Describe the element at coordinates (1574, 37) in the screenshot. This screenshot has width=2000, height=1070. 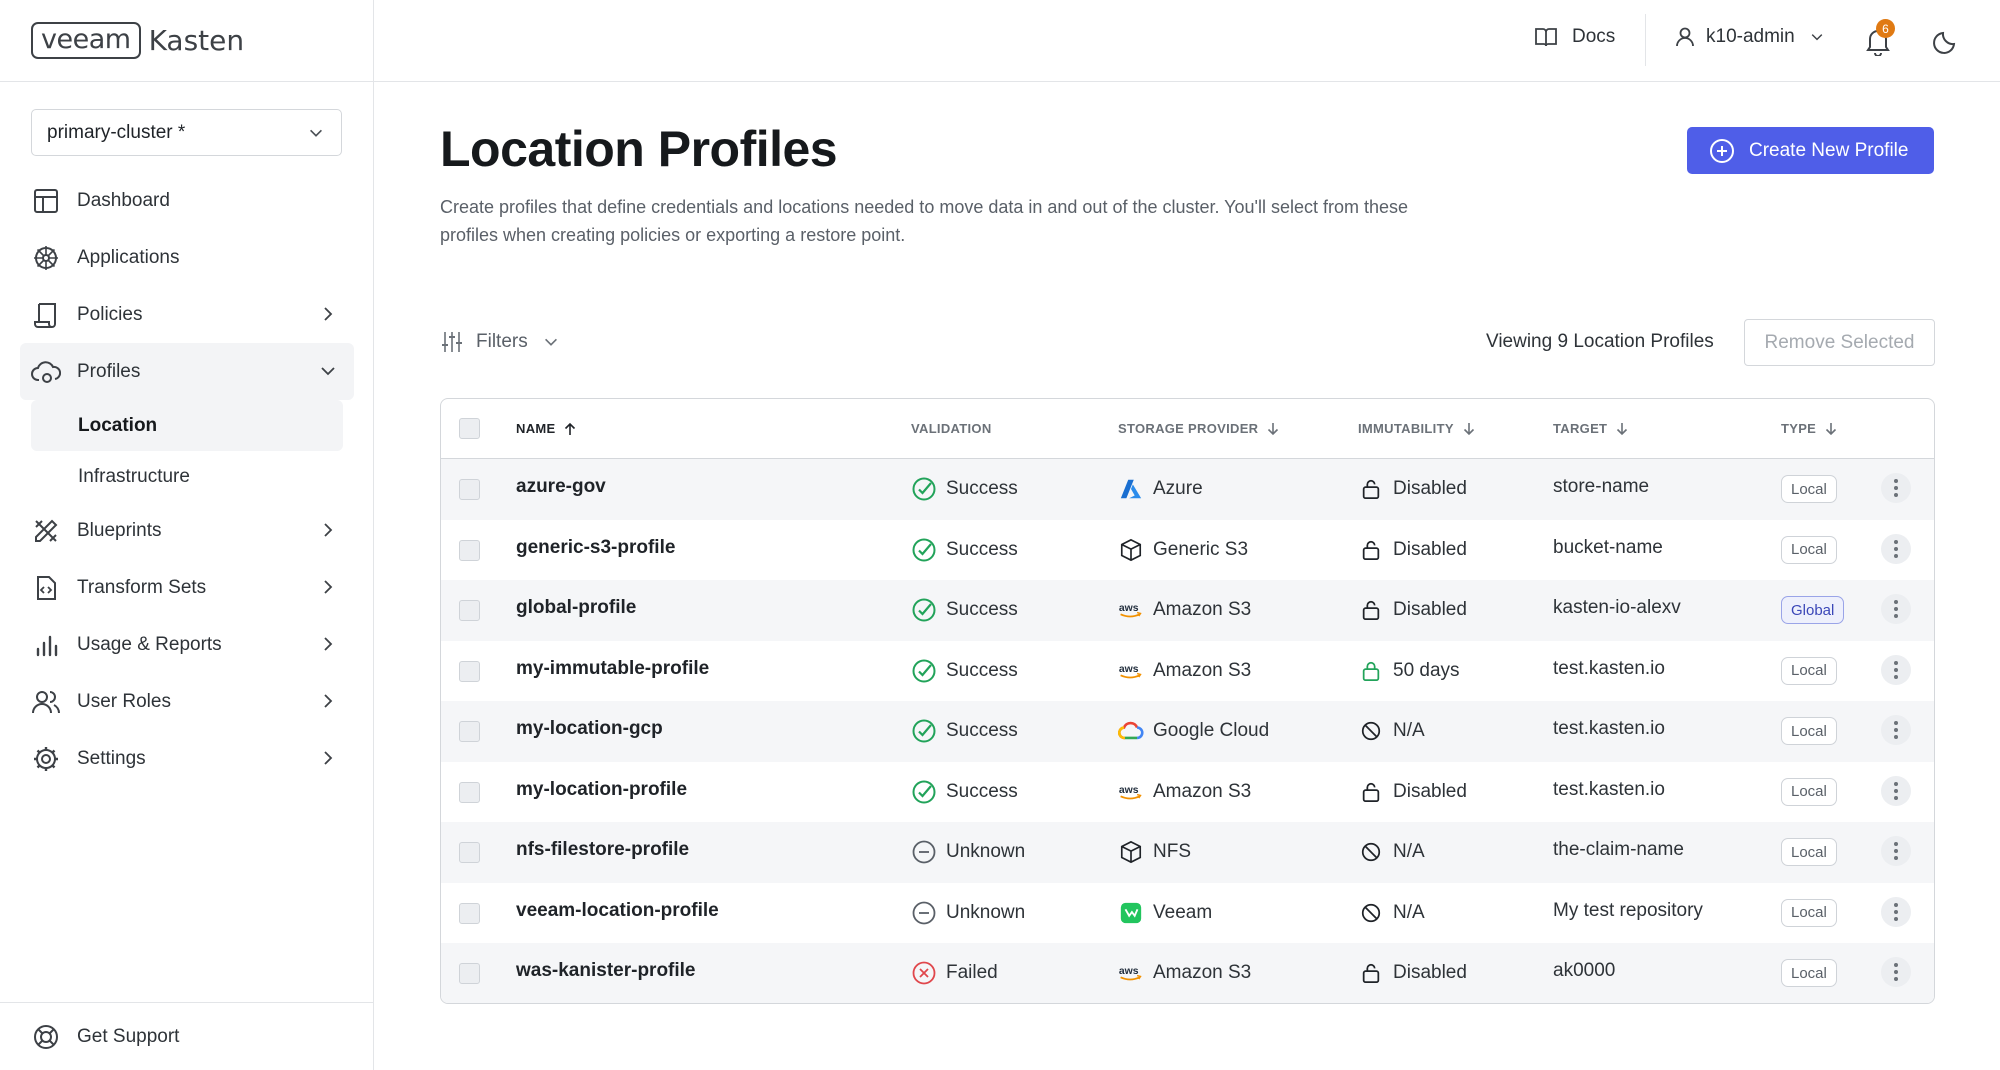
I see `docs-link: Docs` at that location.